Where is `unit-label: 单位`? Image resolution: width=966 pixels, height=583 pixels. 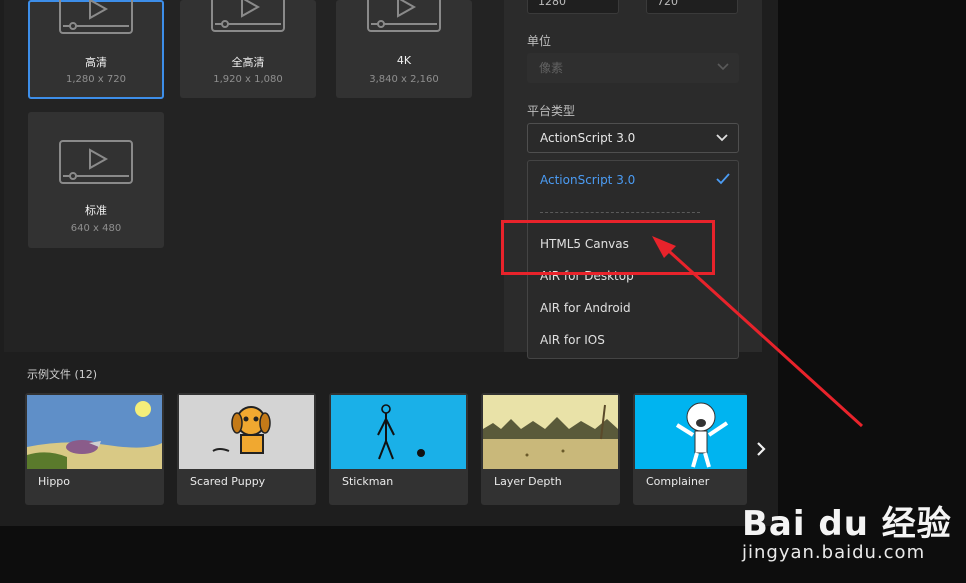 unit-label: 单位 is located at coordinates (539, 41).